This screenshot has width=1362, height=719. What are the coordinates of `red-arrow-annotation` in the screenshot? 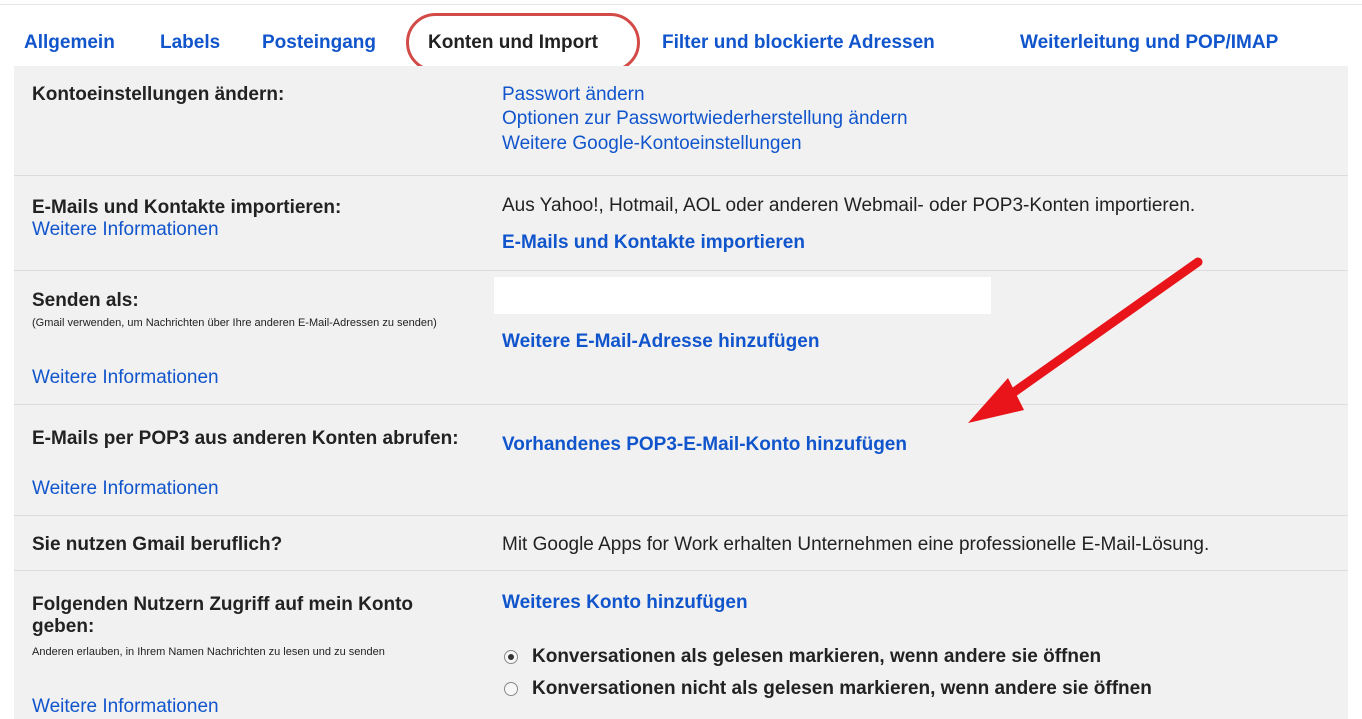 It's located at (1085, 340).